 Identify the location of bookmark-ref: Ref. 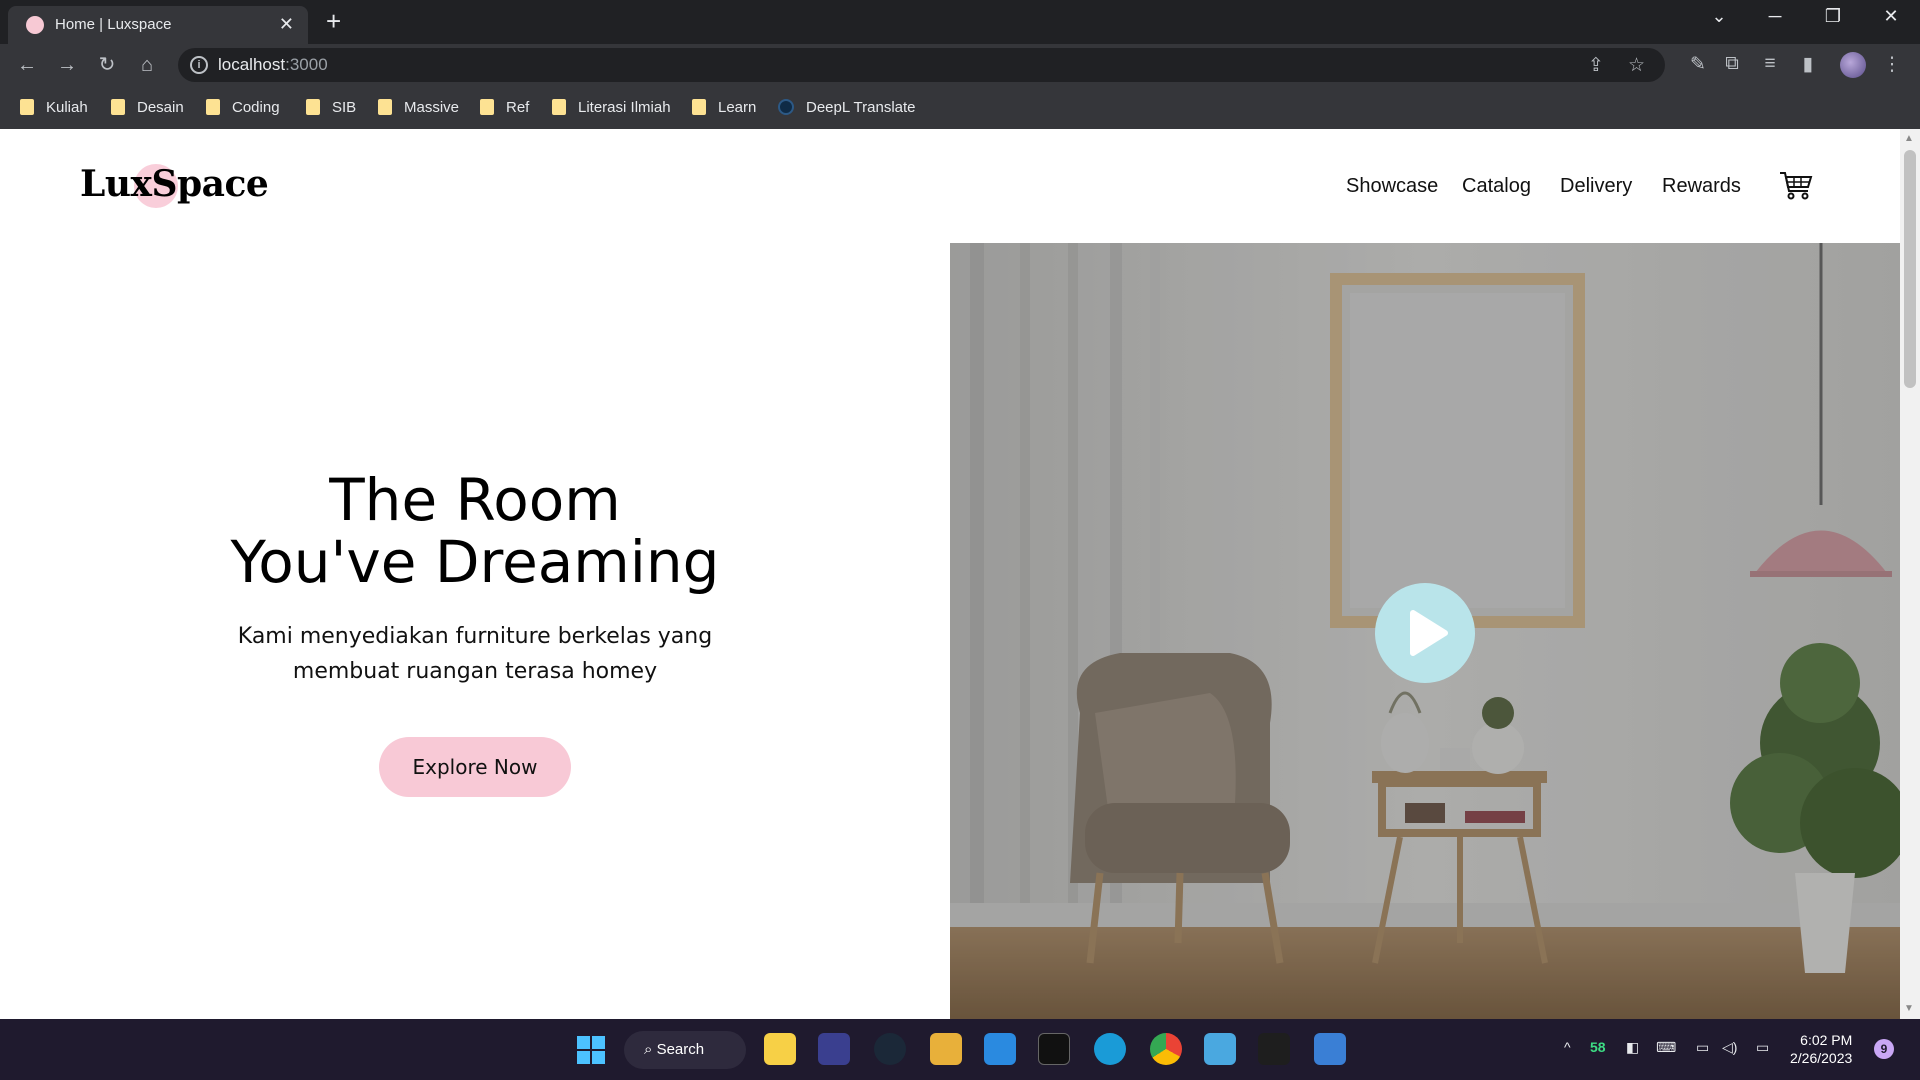
(504, 107).